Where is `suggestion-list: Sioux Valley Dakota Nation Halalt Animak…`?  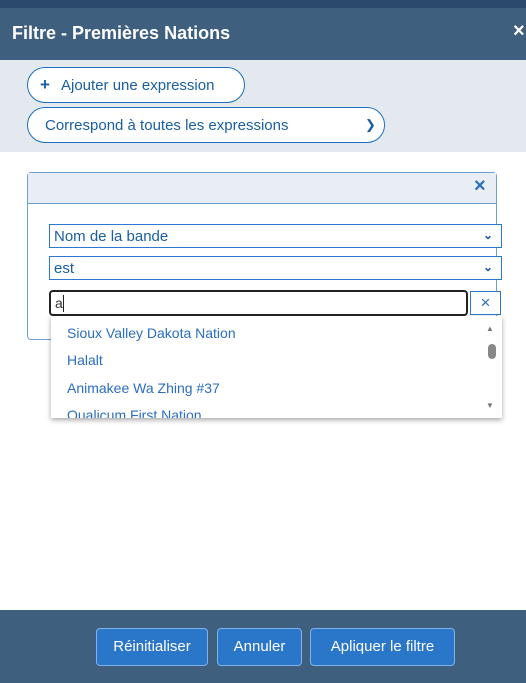 suggestion-list: Sioux Valley Dakota Nation Halalt Animak… is located at coordinates (276, 367).